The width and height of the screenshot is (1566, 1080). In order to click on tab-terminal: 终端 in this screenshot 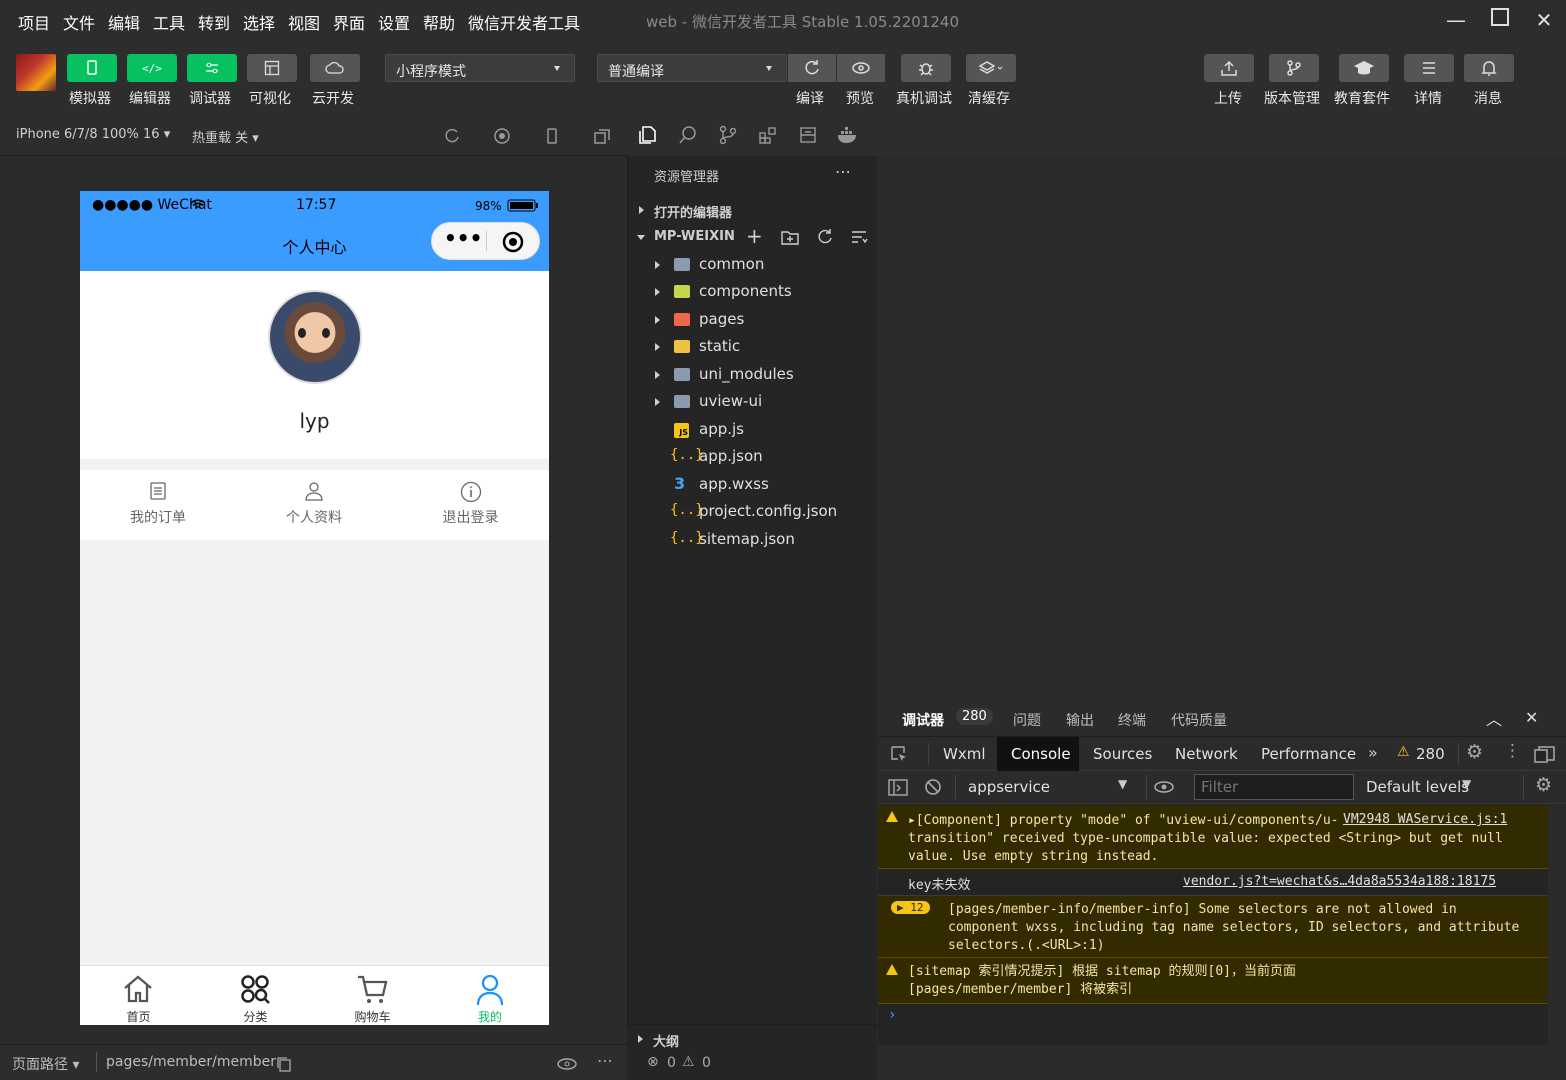, I will do `click(1132, 720)`.